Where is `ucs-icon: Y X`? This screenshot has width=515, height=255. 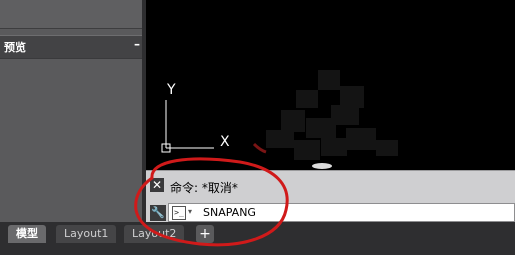
ucs-icon: Y X is located at coordinates (246, 125).